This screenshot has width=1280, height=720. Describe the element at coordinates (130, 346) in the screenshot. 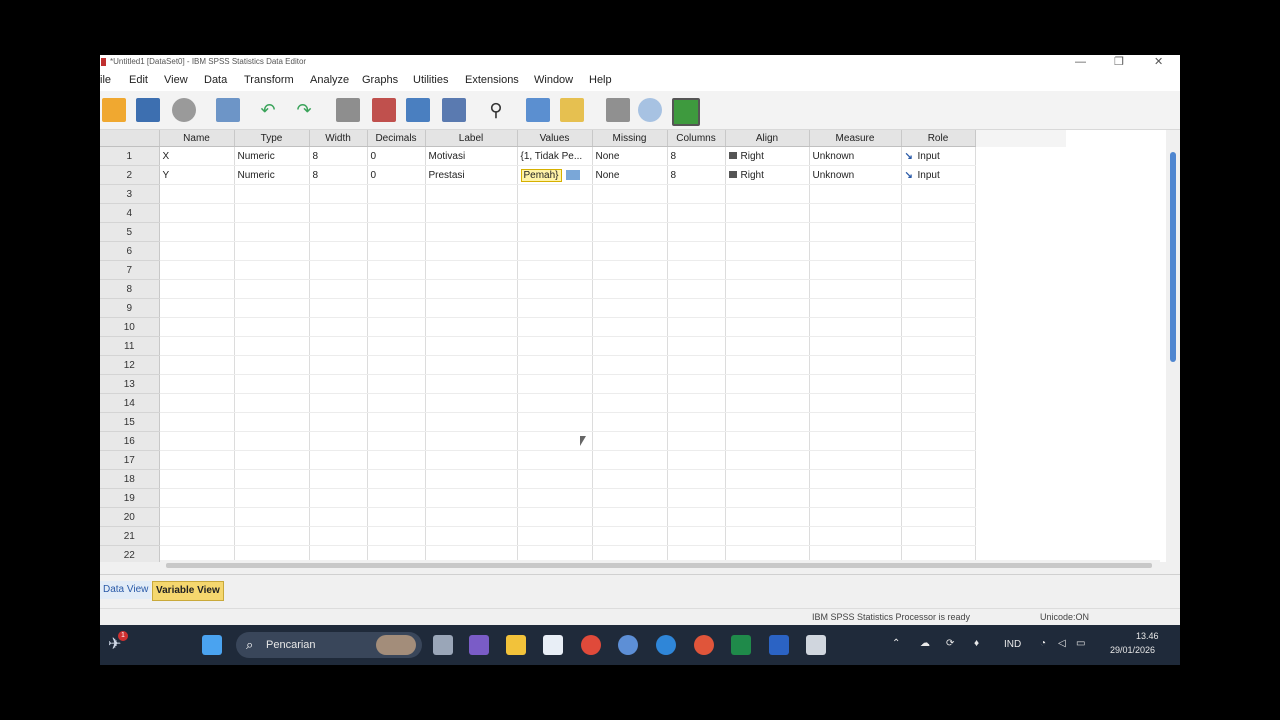

I see `row-number: 11` at that location.